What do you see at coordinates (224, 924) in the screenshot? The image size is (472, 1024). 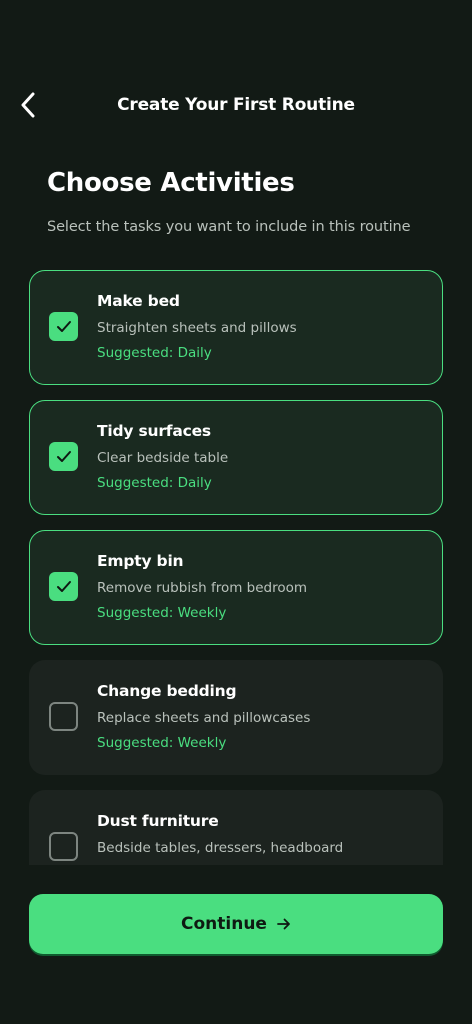 I see `continue-label: Continue` at bounding box center [224, 924].